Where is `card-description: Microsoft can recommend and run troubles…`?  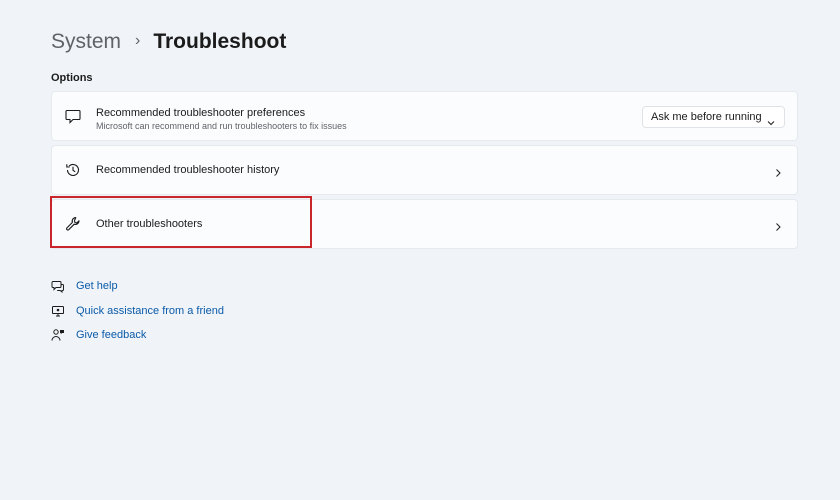 card-description: Microsoft can recommend and run troubles… is located at coordinates (221, 126).